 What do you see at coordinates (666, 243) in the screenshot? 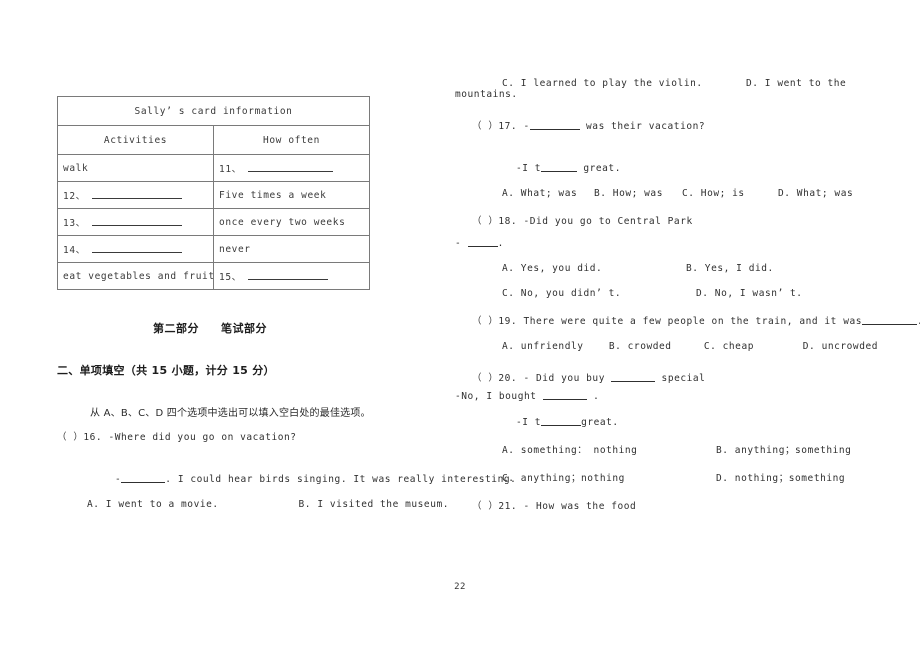
I see `question-18-answer: - .` at bounding box center [666, 243].